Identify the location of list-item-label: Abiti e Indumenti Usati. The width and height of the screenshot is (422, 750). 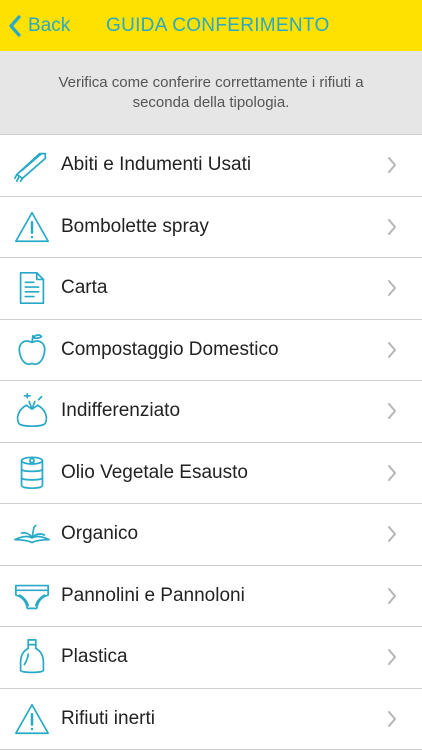
(156, 165).